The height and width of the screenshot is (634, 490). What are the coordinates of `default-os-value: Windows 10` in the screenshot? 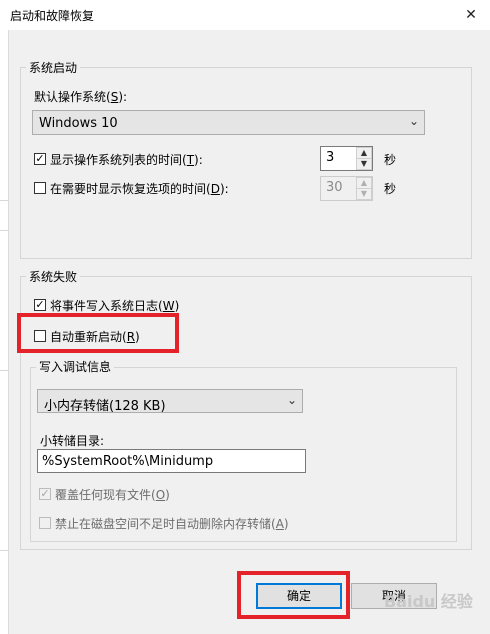 It's located at (78, 123).